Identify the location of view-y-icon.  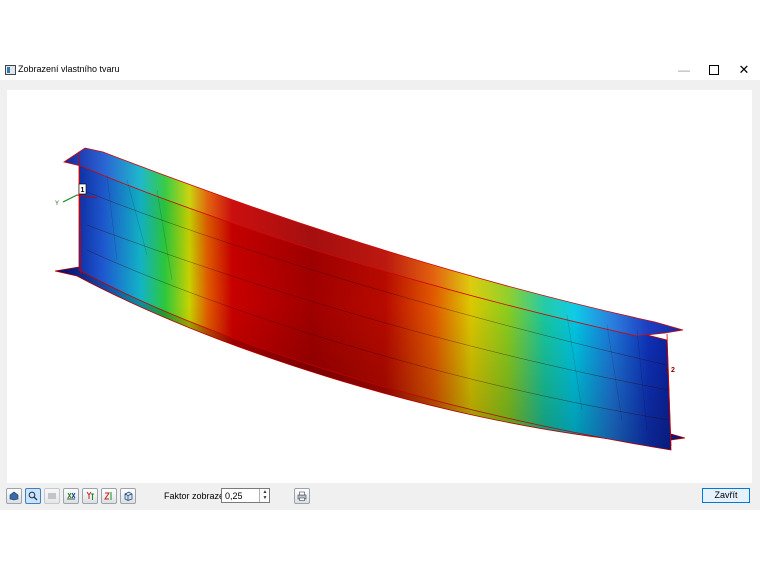
(90, 495).